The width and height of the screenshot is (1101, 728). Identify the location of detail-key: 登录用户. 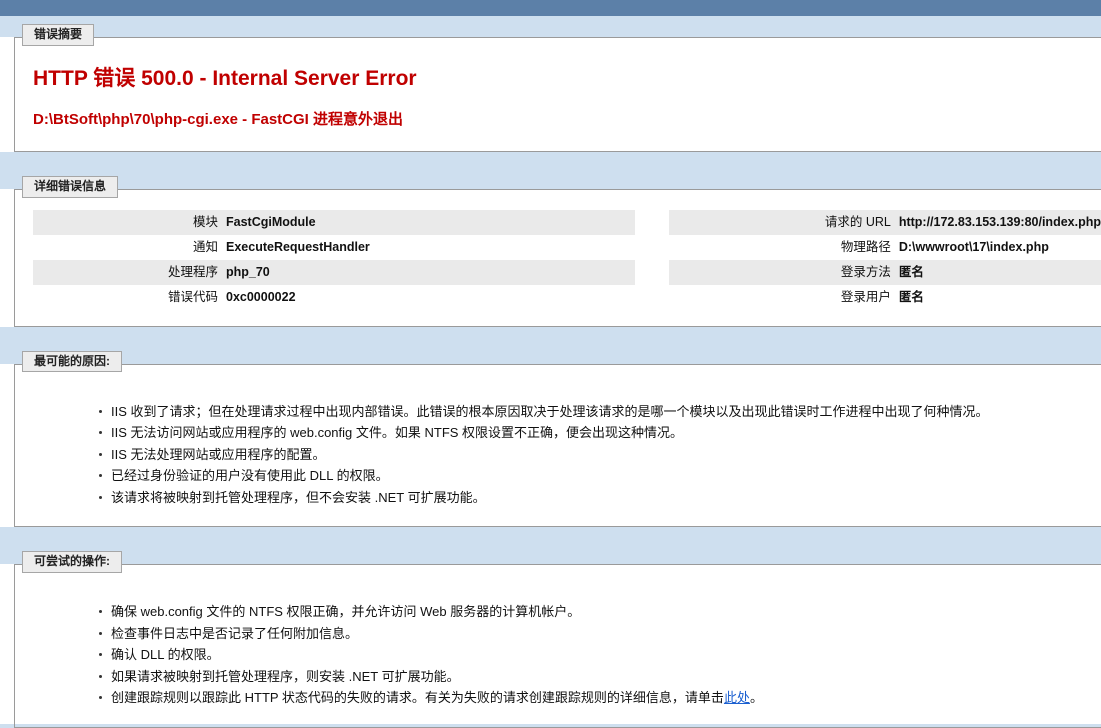
(865, 296).